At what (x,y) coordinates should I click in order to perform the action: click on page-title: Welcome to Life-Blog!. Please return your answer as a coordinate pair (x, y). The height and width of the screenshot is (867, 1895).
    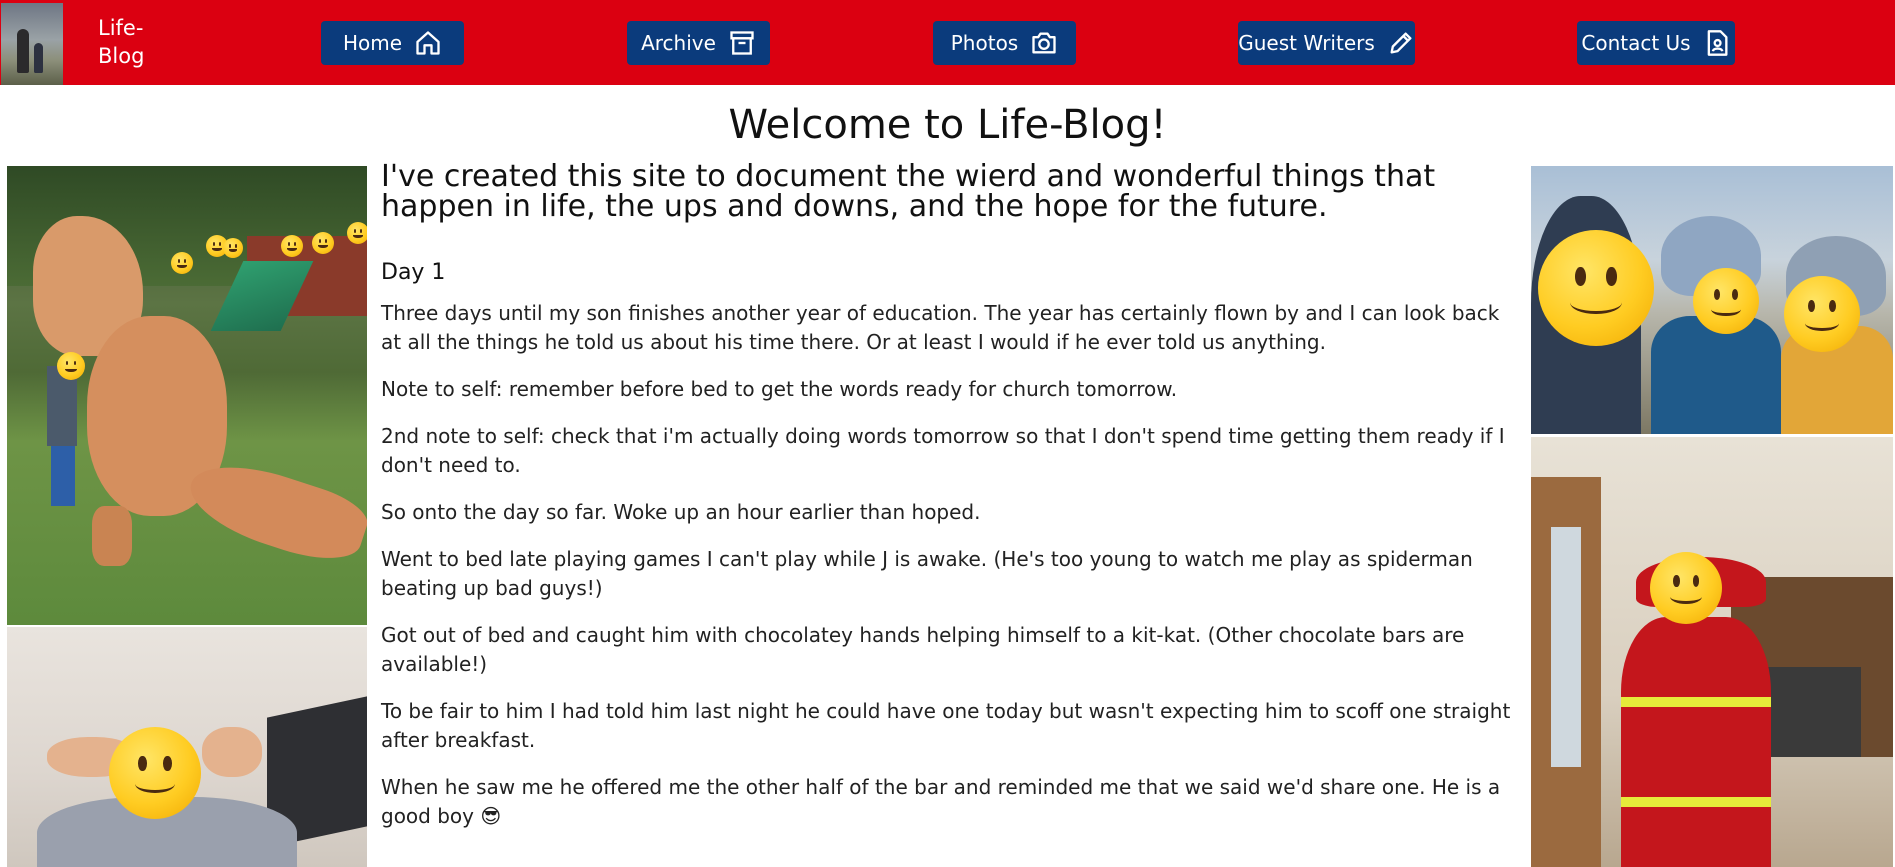
    Looking at the image, I should click on (947, 125).